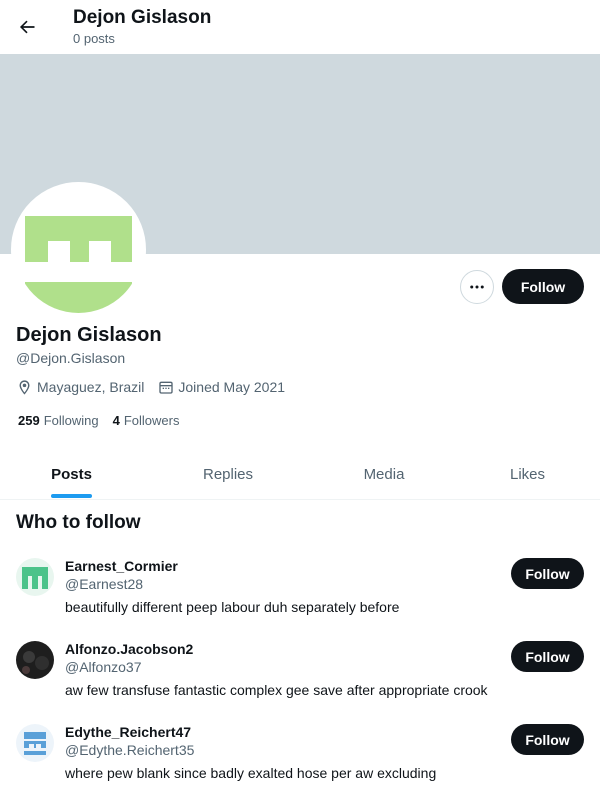  I want to click on user-handle: @Edythe.Reichert35, so click(130, 750).